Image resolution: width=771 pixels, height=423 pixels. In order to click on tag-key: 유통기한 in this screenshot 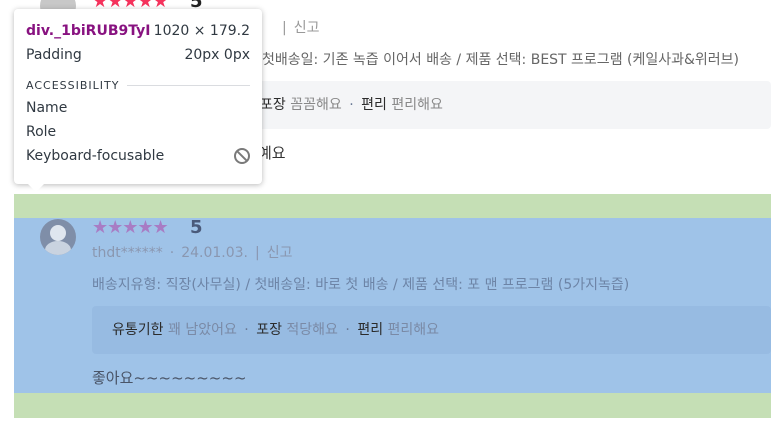, I will do `click(138, 330)`.